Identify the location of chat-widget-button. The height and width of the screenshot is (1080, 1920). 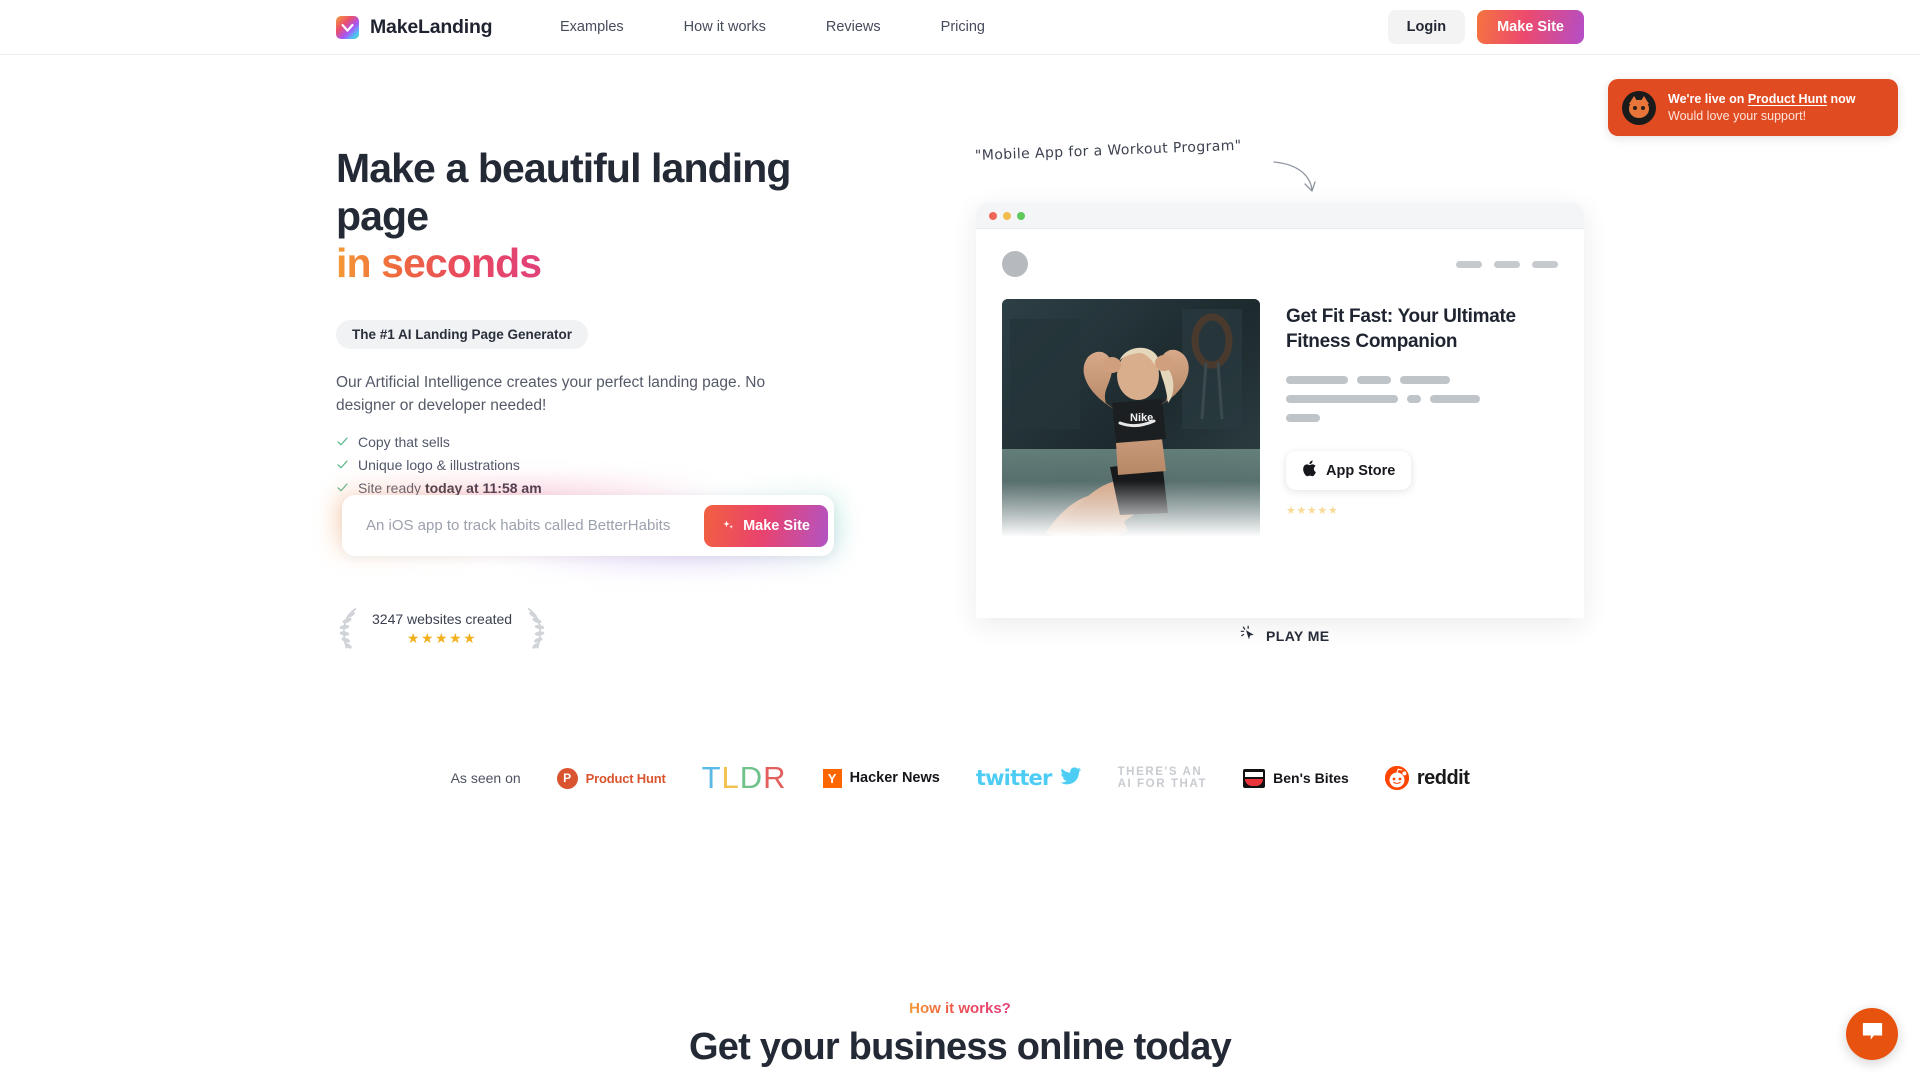
(1872, 1034).